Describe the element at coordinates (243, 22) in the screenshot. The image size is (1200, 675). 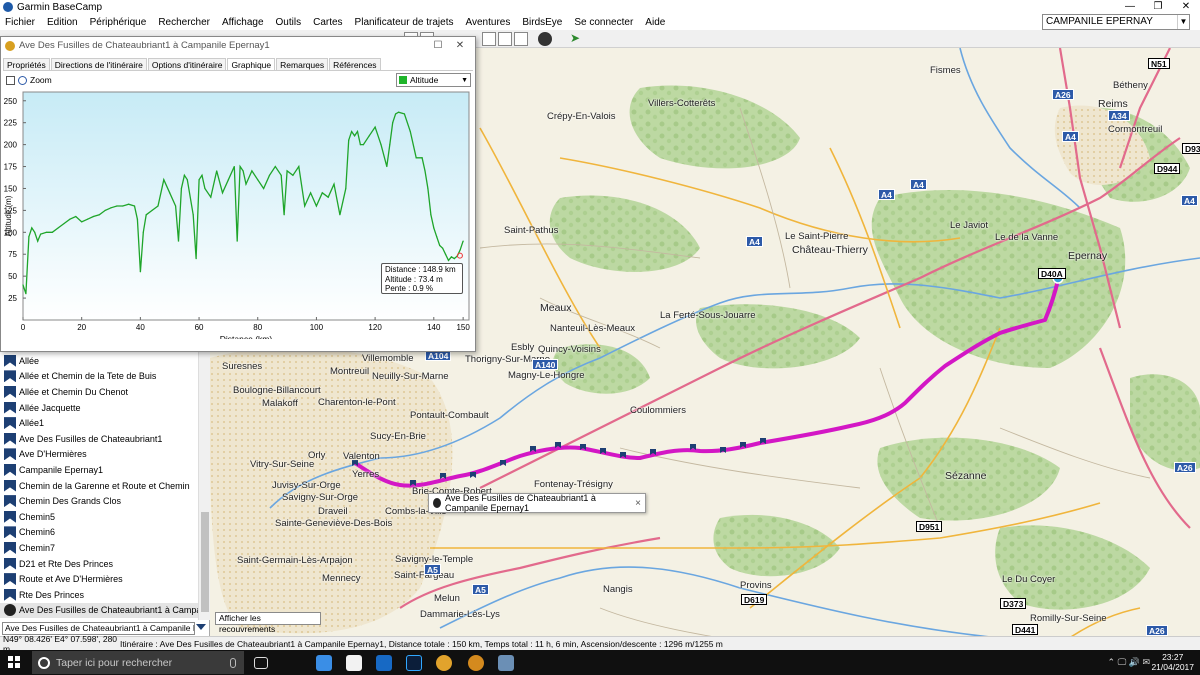
I see `menu-affichage: Affichage` at that location.